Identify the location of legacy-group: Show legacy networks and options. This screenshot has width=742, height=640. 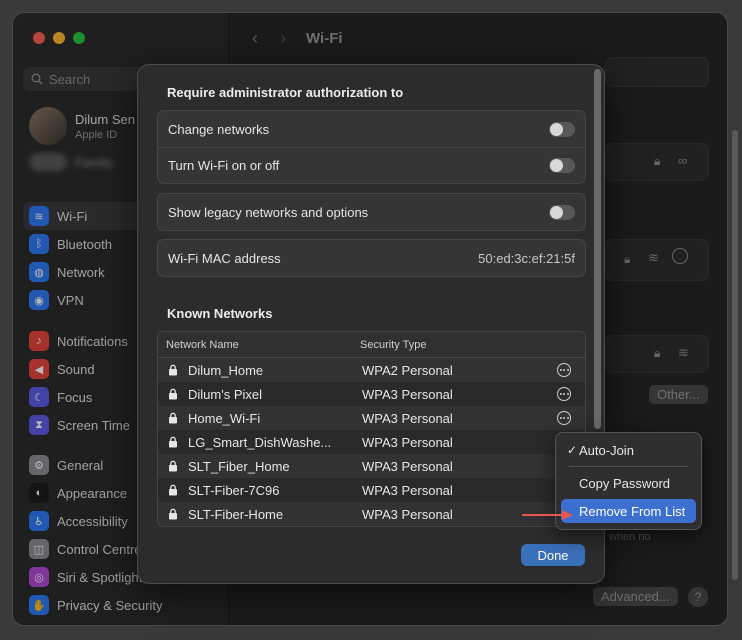
(371, 212).